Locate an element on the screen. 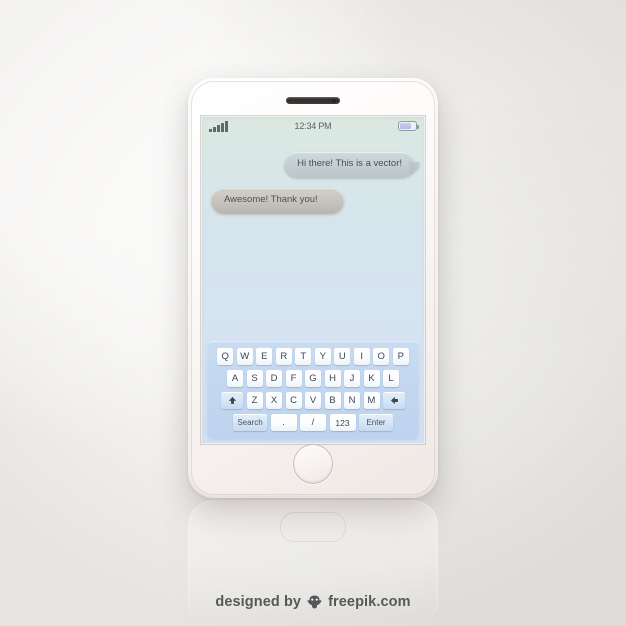  key-f: F is located at coordinates (293, 378).